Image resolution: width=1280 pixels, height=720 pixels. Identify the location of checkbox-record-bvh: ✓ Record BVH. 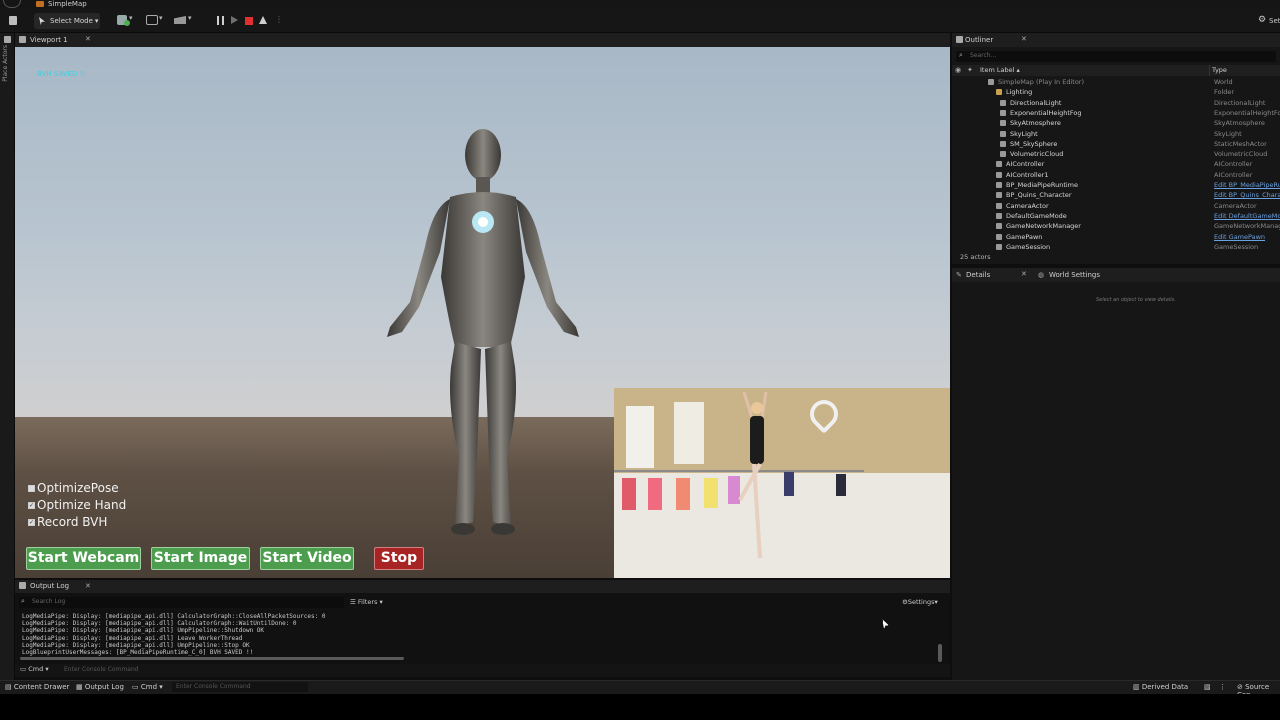
(67, 522).